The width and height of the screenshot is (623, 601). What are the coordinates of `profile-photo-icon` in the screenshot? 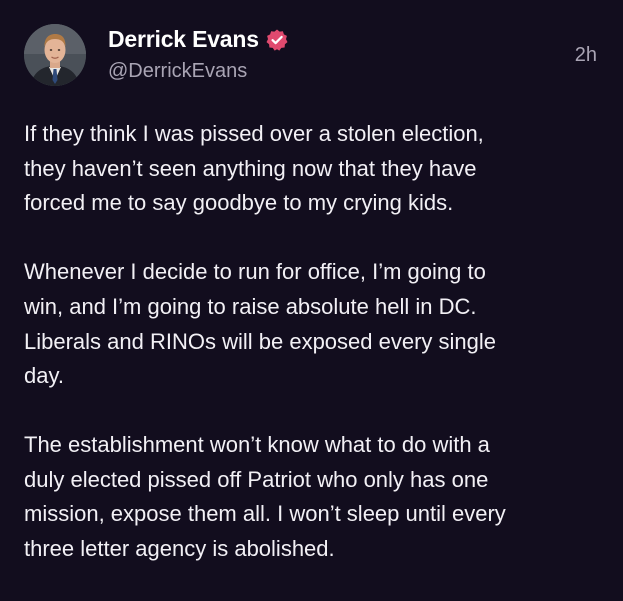 It's located at (55, 55).